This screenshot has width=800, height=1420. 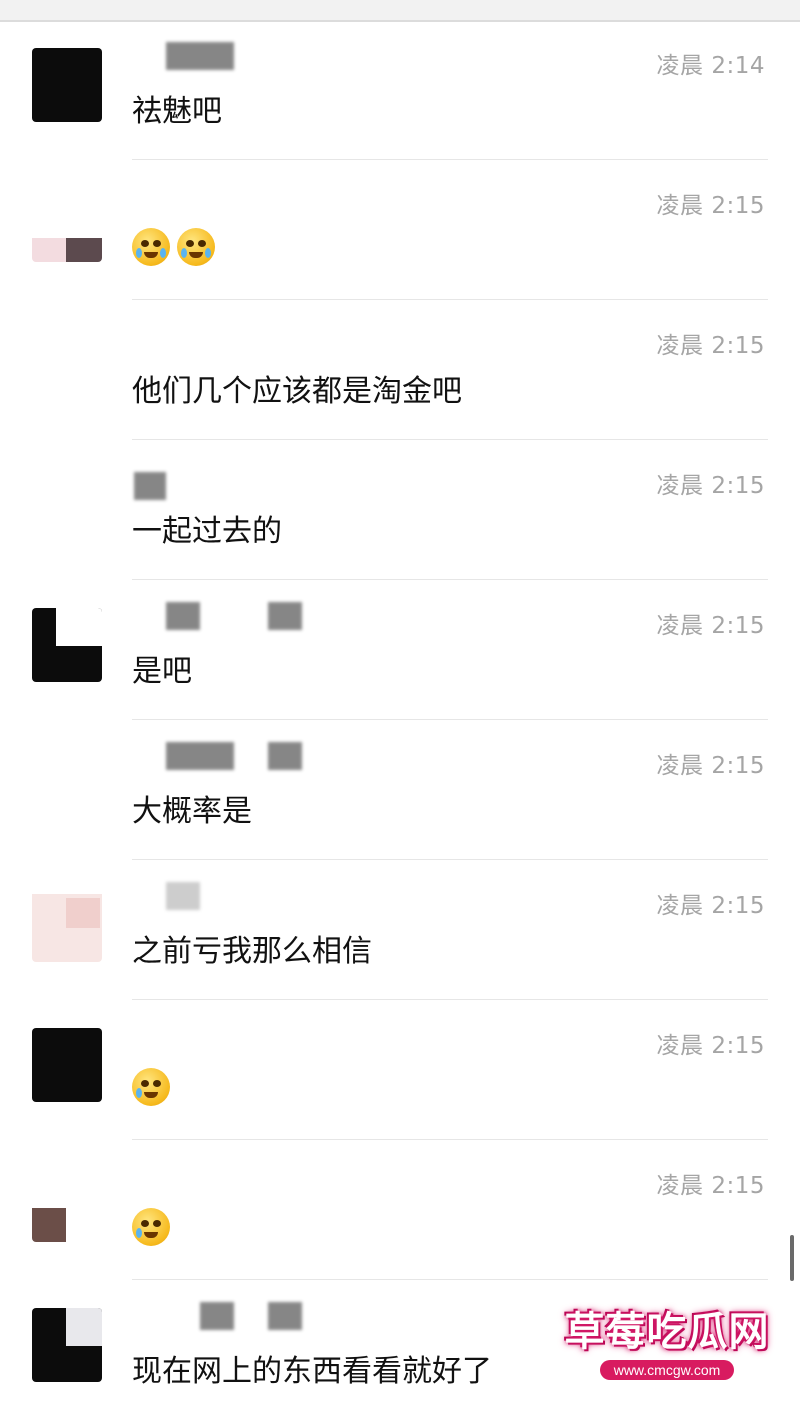 What do you see at coordinates (792, 1258) in the screenshot?
I see `scrollbar` at bounding box center [792, 1258].